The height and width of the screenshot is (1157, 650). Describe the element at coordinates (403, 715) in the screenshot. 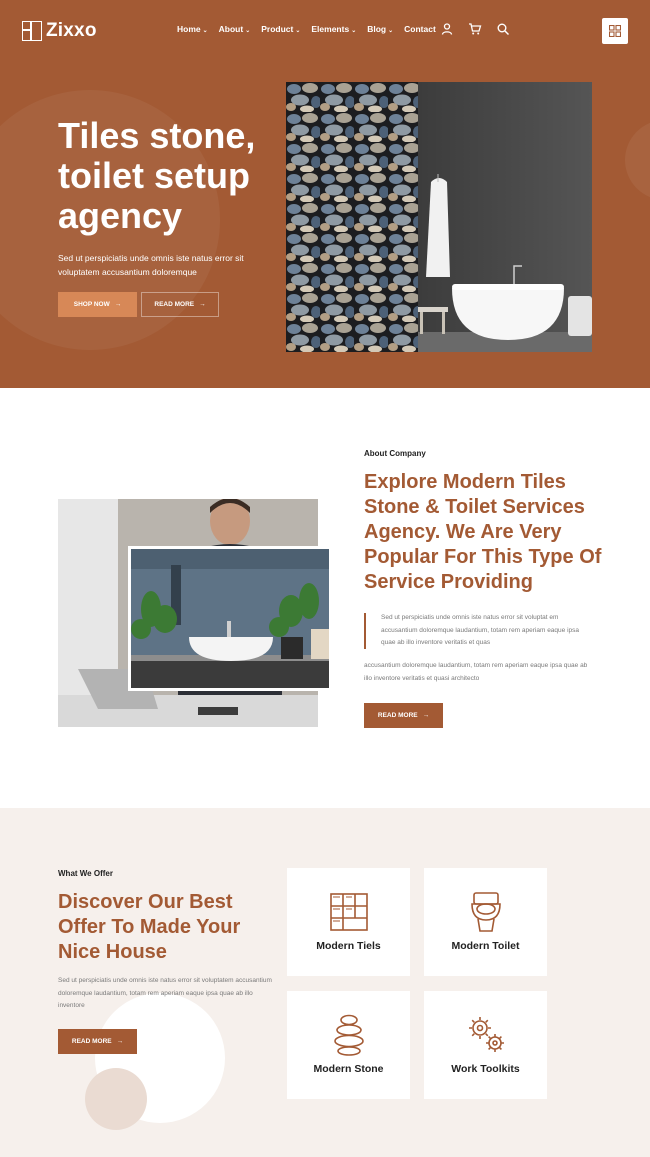

I see `about-read-more-button: READ MORE →` at that location.